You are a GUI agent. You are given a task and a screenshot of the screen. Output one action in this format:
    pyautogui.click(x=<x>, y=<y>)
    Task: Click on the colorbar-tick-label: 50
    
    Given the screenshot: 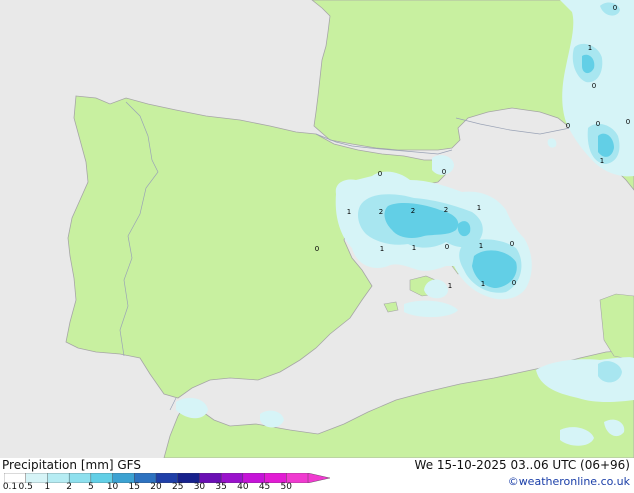 What is the action you would take?
    pyautogui.click(x=286, y=487)
    